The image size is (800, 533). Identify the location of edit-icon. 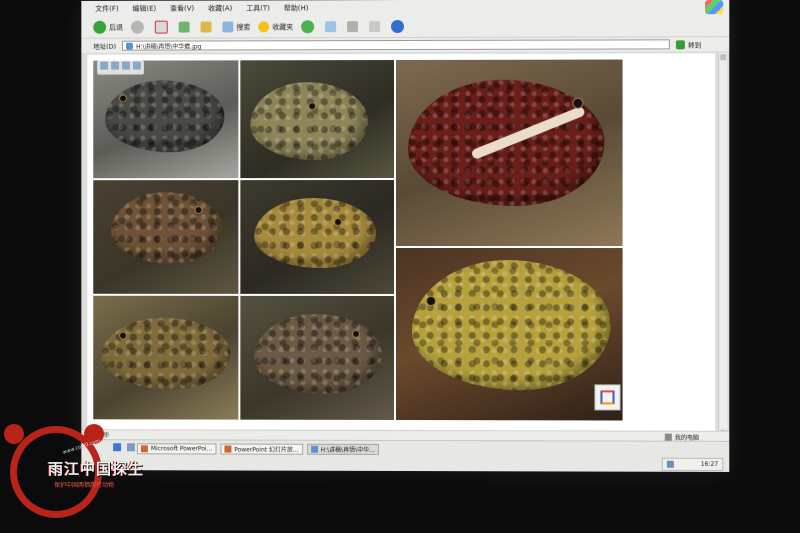
(374, 26).